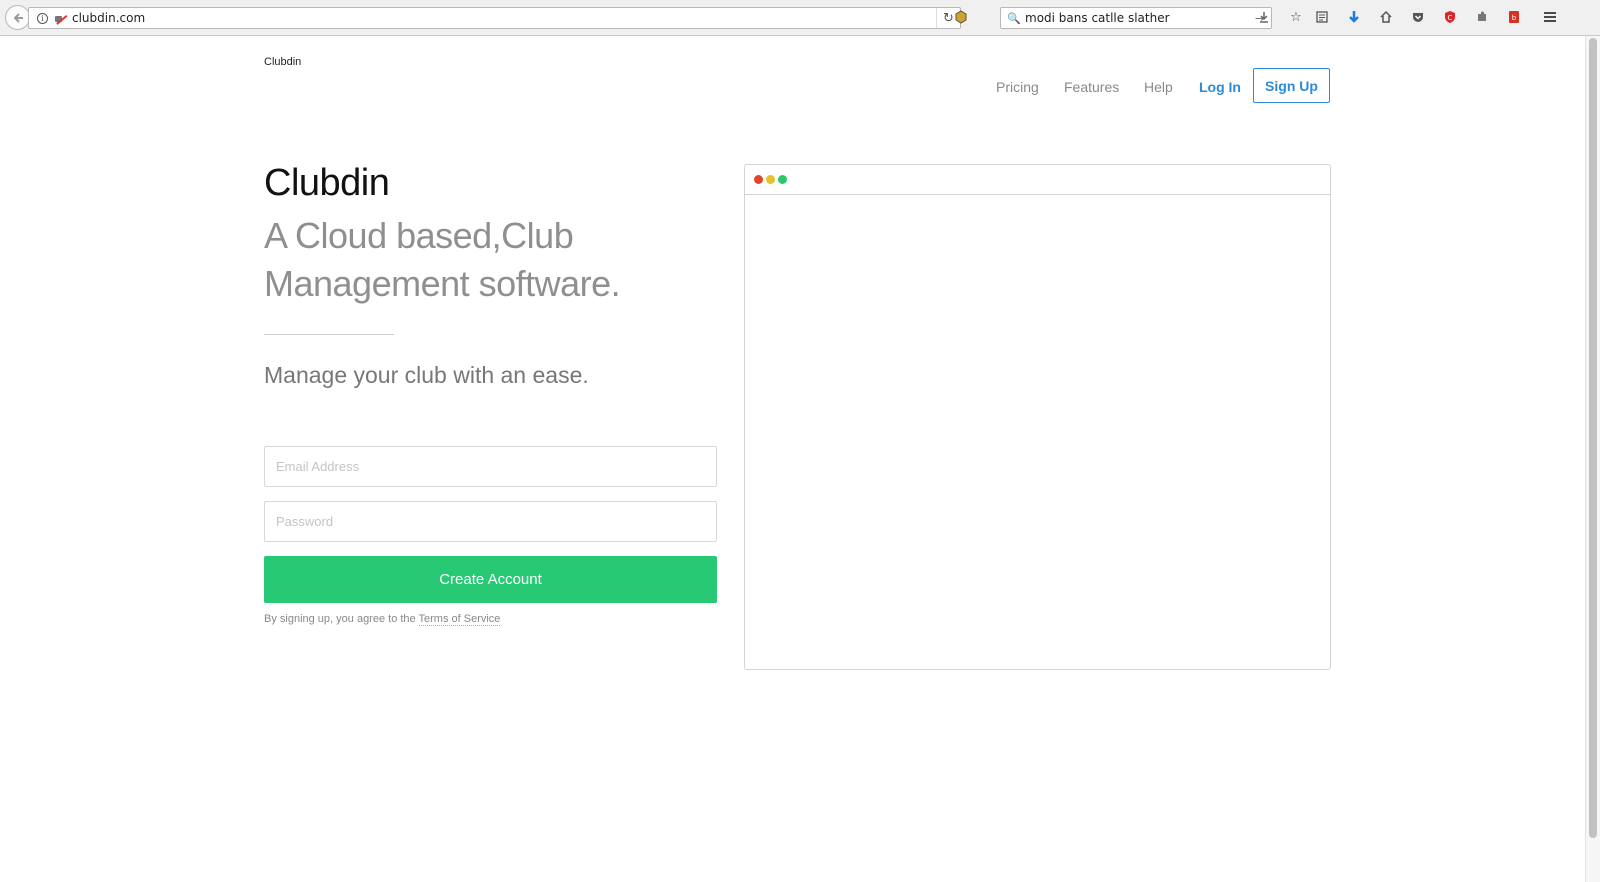 The width and height of the screenshot is (1600, 882). Describe the element at coordinates (1264, 17) in the screenshot. I see `download-icon` at that location.